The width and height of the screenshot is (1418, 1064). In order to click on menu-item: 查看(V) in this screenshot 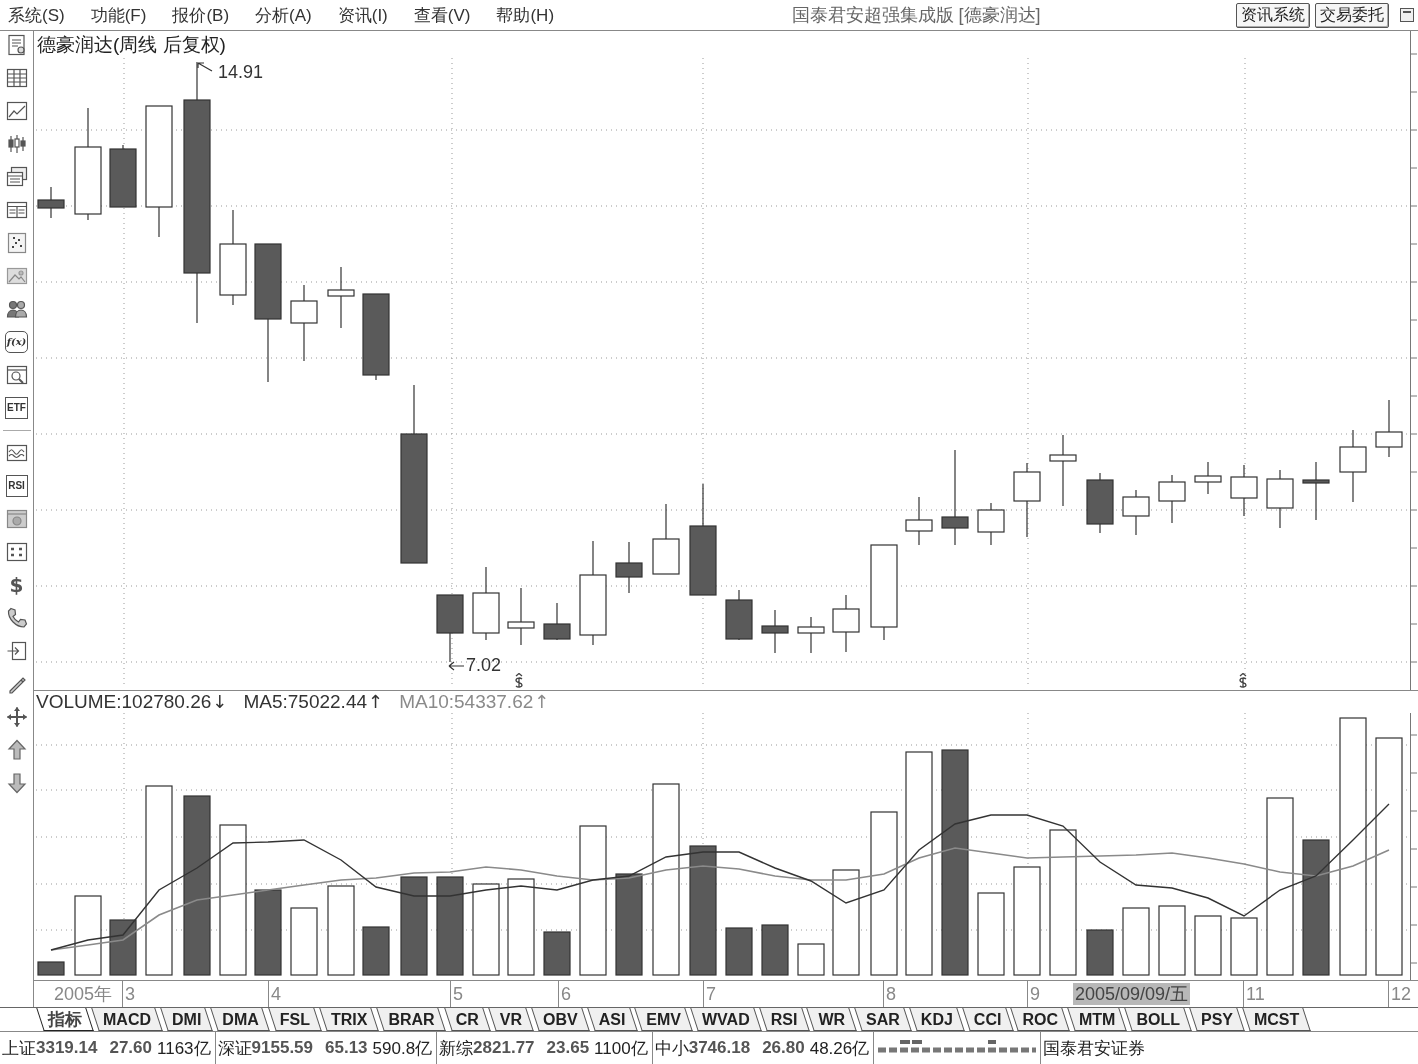, I will do `click(442, 15)`.